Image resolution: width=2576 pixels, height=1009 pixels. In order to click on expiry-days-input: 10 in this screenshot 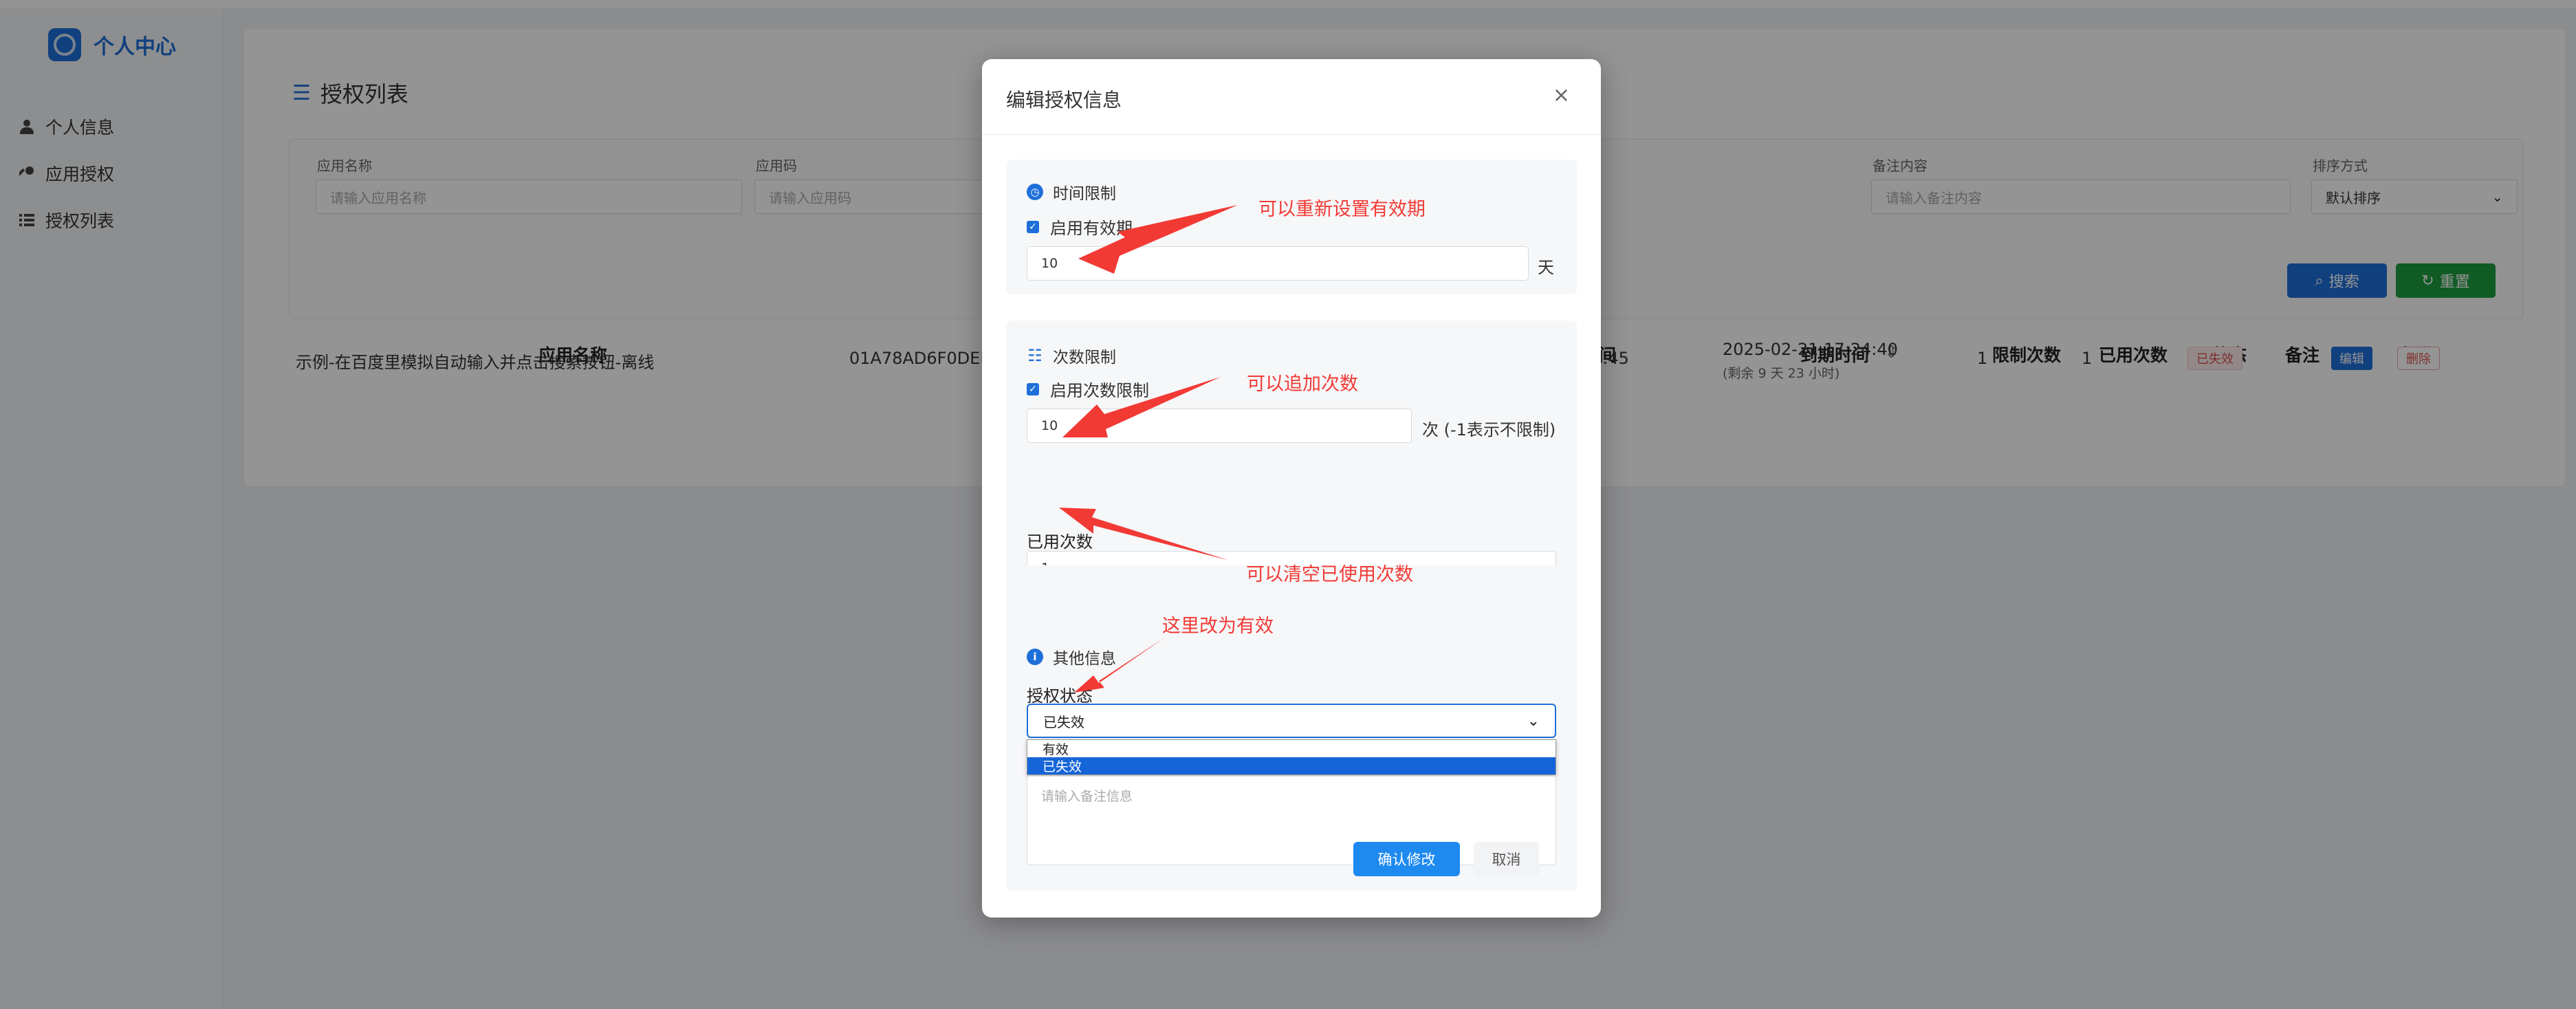, I will do `click(1278, 263)`.